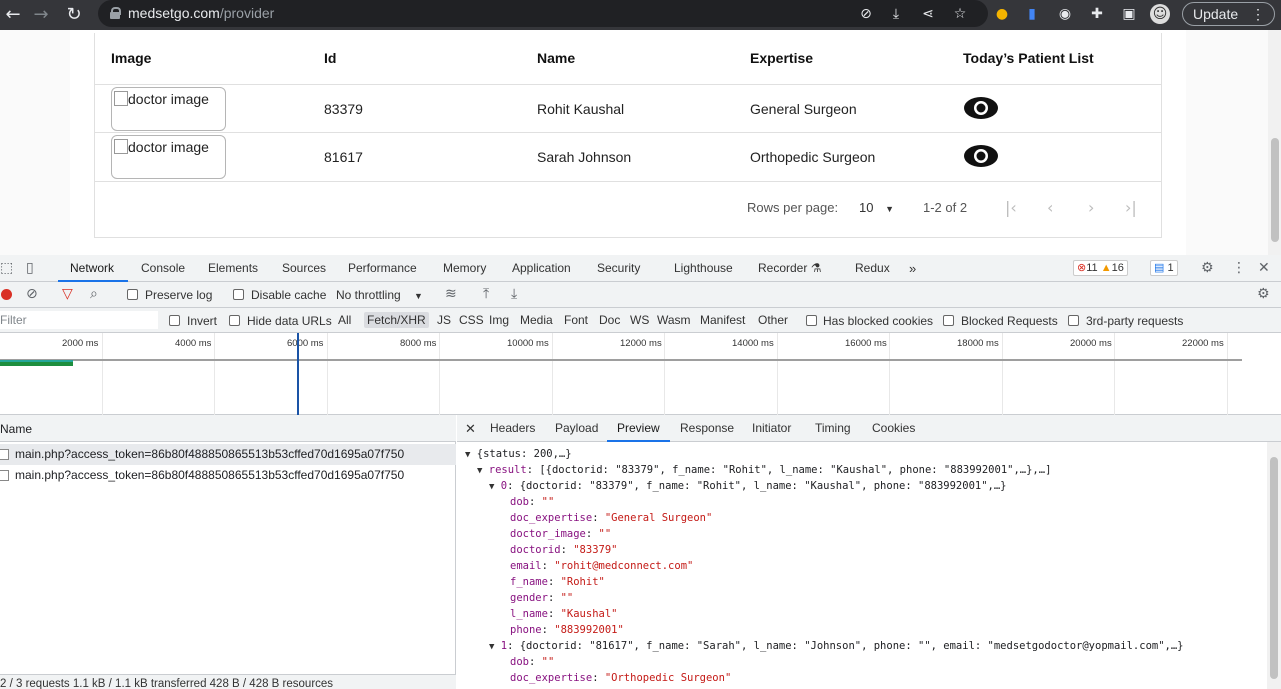 Image resolution: width=1281 pixels, height=689 pixels. Describe the element at coordinates (1091, 207) in the screenshot. I see `next-page-icon: ›` at that location.